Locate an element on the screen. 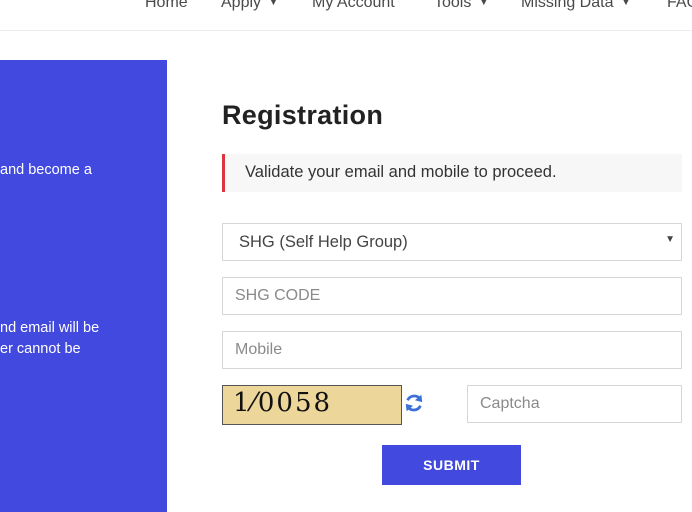 The image size is (692, 512). nav-label: My Account is located at coordinates (353, 5).